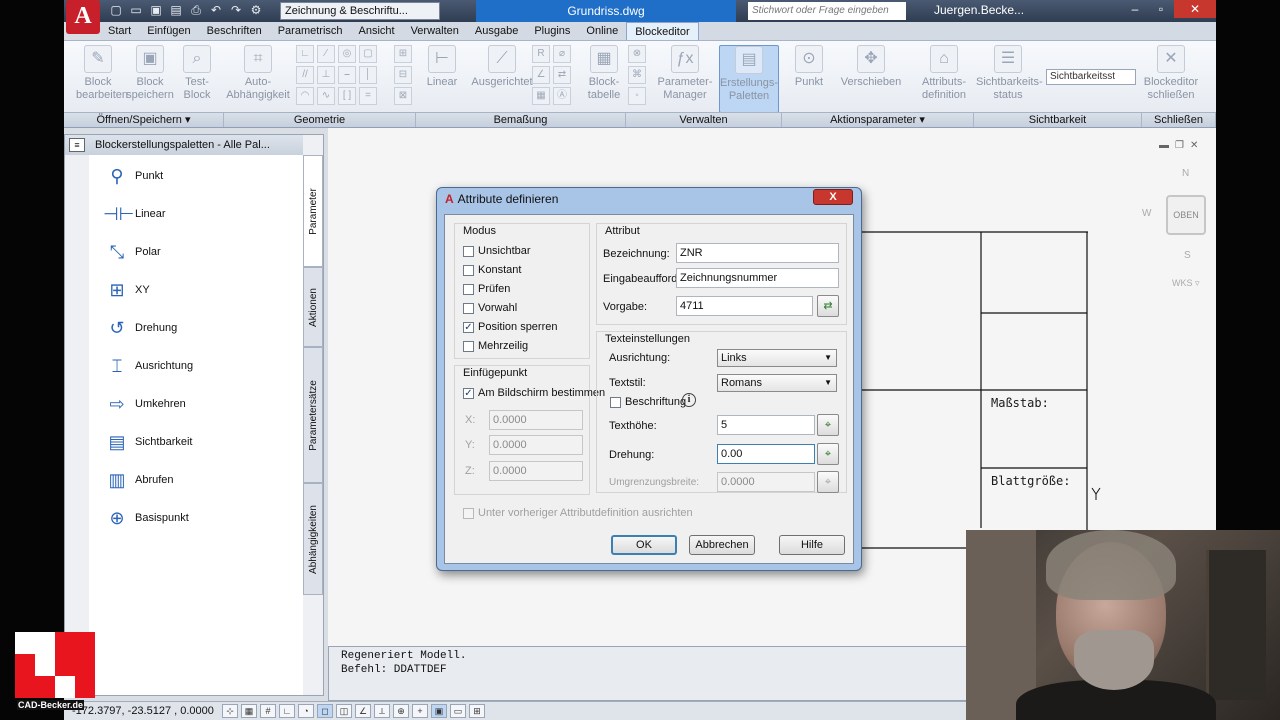 Image resolution: width=1280 pixels, height=720 pixels. I want to click on fix-icon: ▢, so click(368, 54).